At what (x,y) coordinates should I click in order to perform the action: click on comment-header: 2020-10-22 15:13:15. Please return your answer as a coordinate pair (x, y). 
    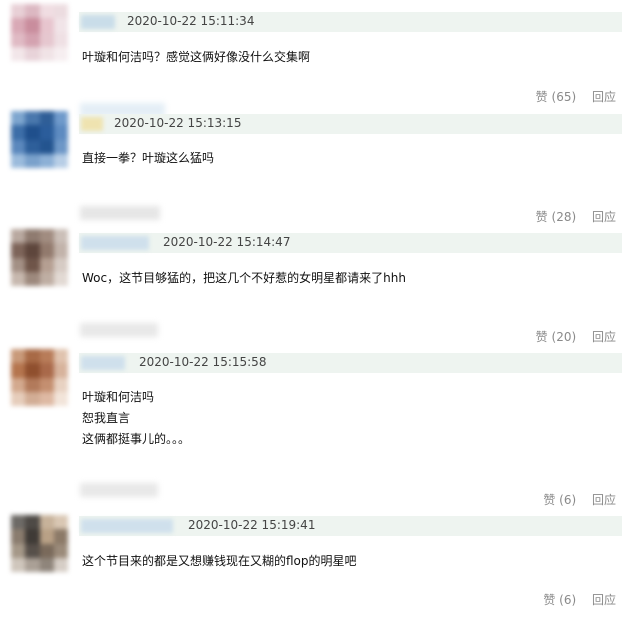
    Looking at the image, I should click on (350, 124).